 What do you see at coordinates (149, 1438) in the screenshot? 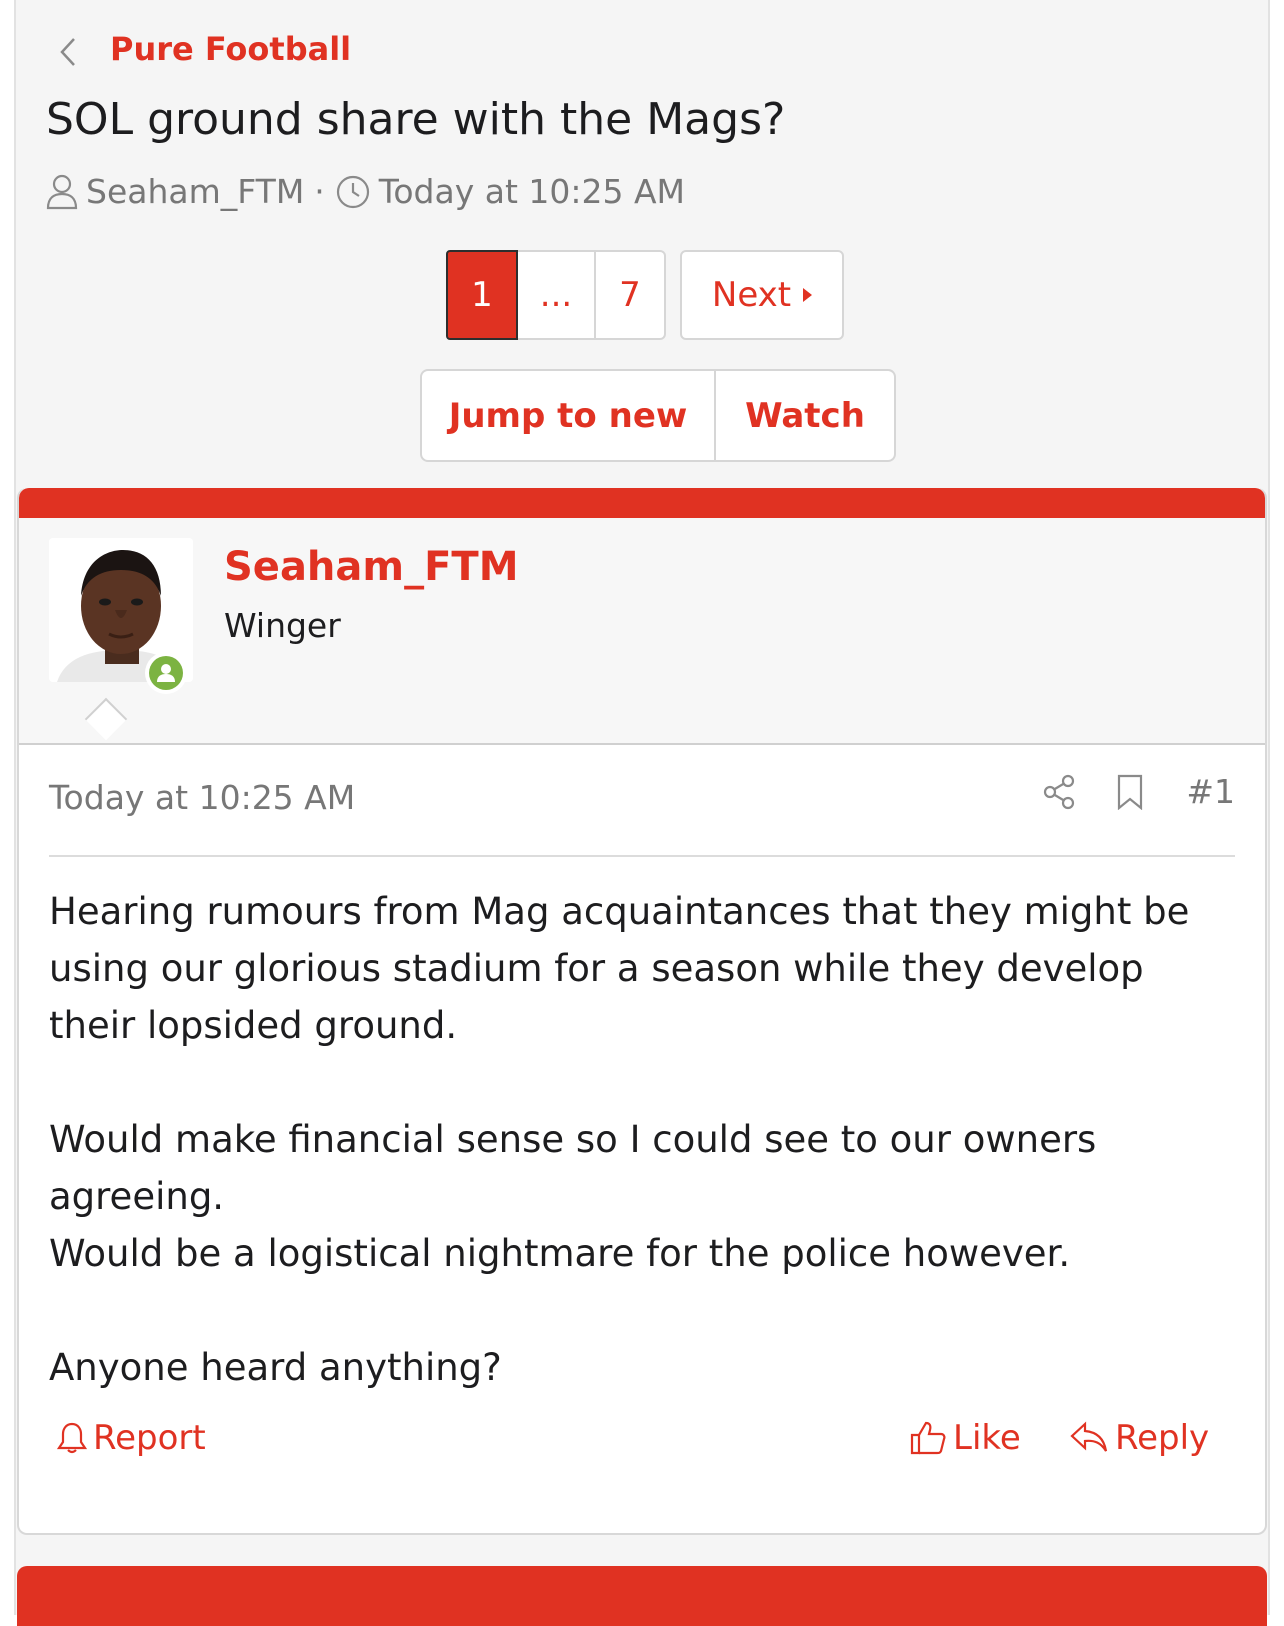
I see `report-label: Report` at bounding box center [149, 1438].